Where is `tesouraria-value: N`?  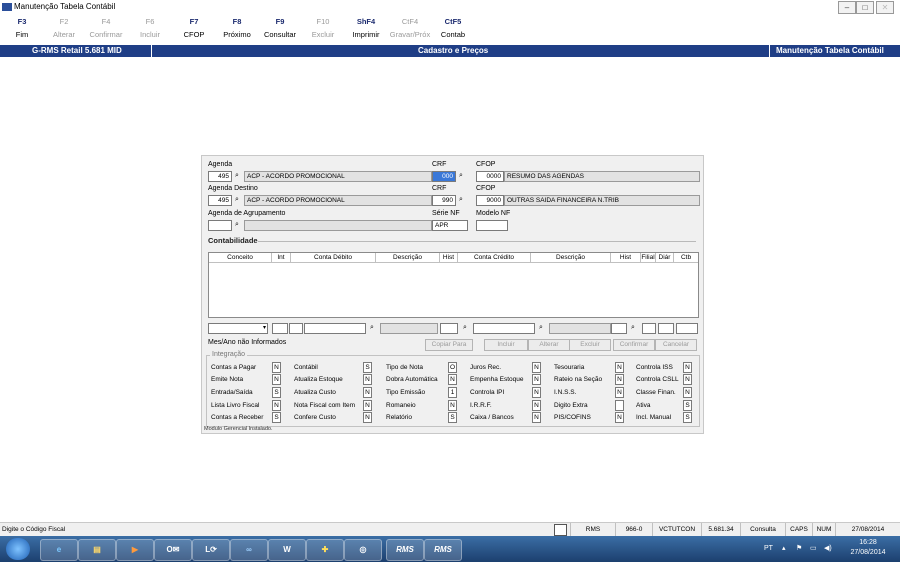 tesouraria-value: N is located at coordinates (619, 367).